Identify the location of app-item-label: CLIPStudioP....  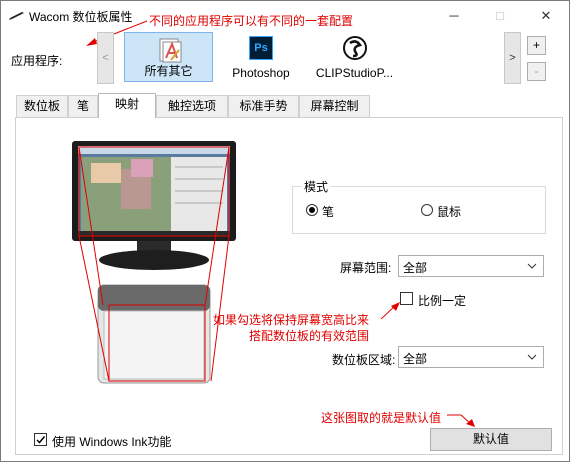
(354, 73).